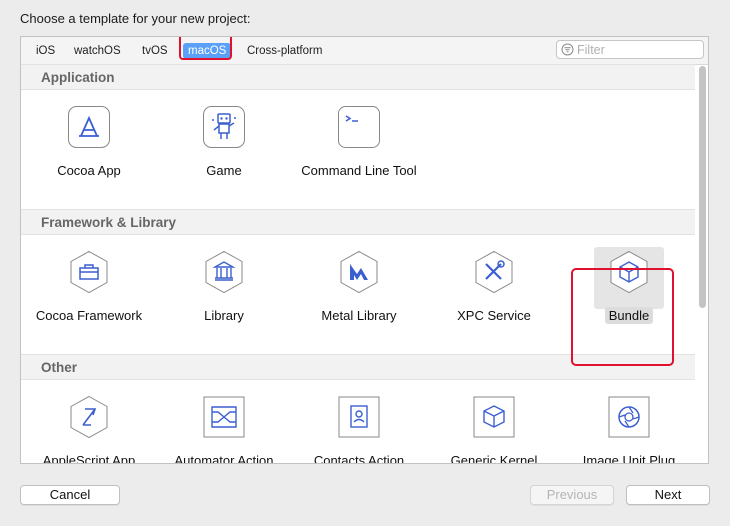  Describe the element at coordinates (224, 458) in the screenshot. I see `template-label: Automator Action` at that location.